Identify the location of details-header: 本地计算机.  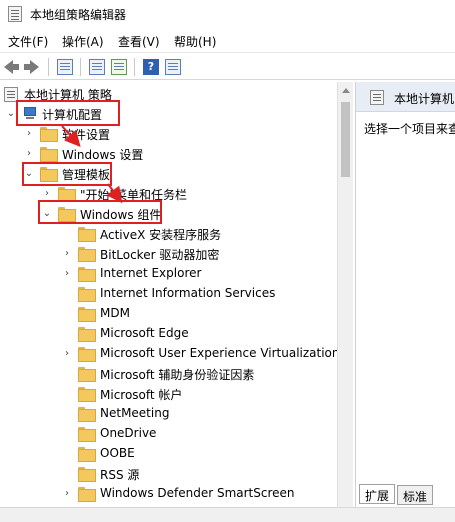
(405, 97).